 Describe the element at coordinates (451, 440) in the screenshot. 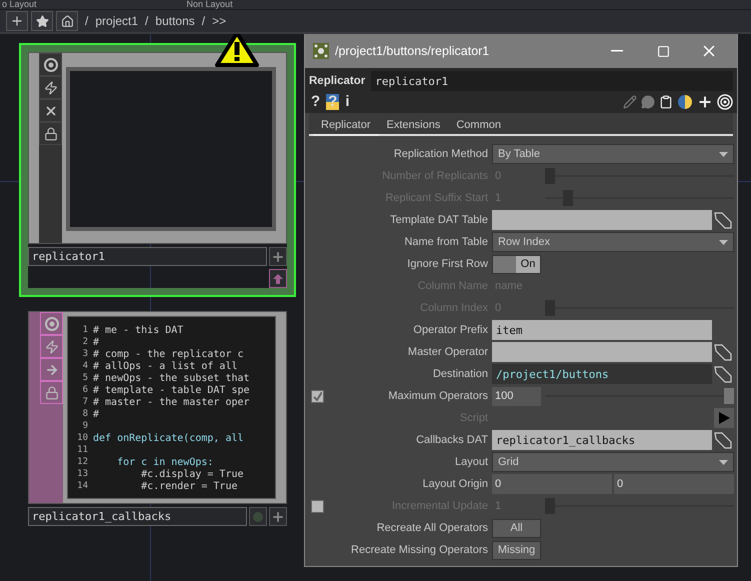

I see `param-label: Callbacks DAT` at that location.